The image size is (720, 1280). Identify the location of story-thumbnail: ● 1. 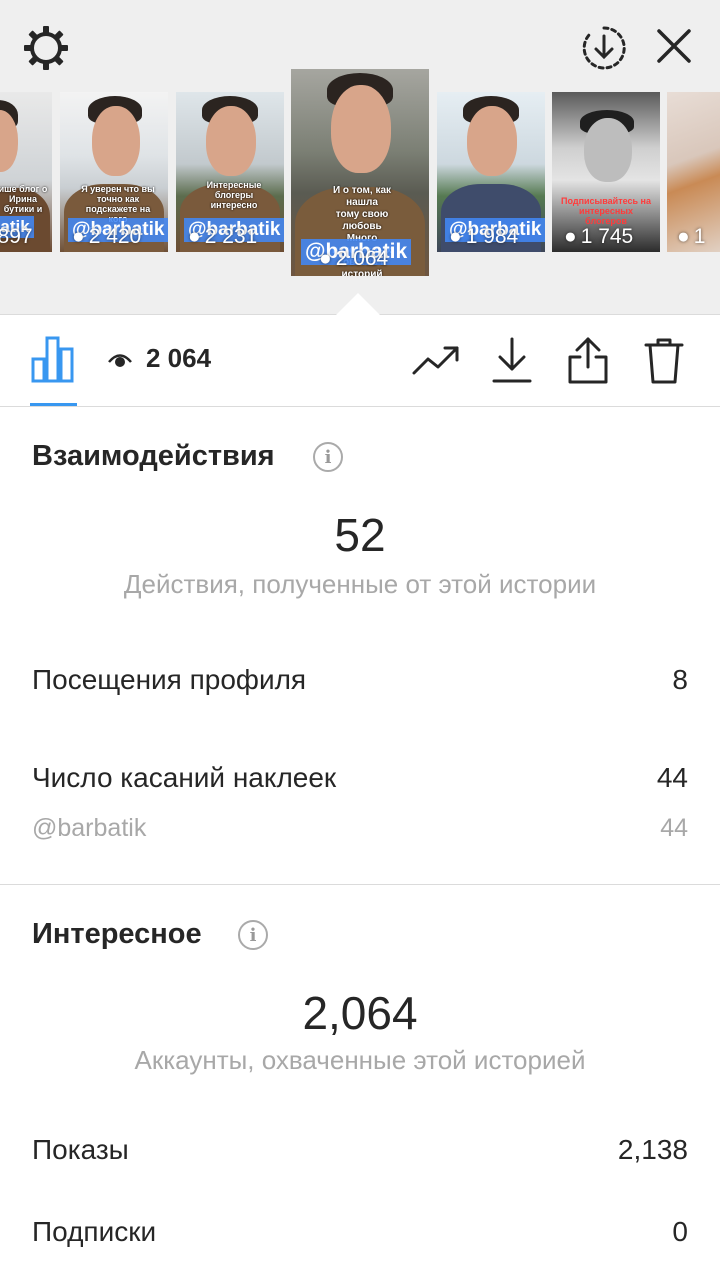
(693, 172).